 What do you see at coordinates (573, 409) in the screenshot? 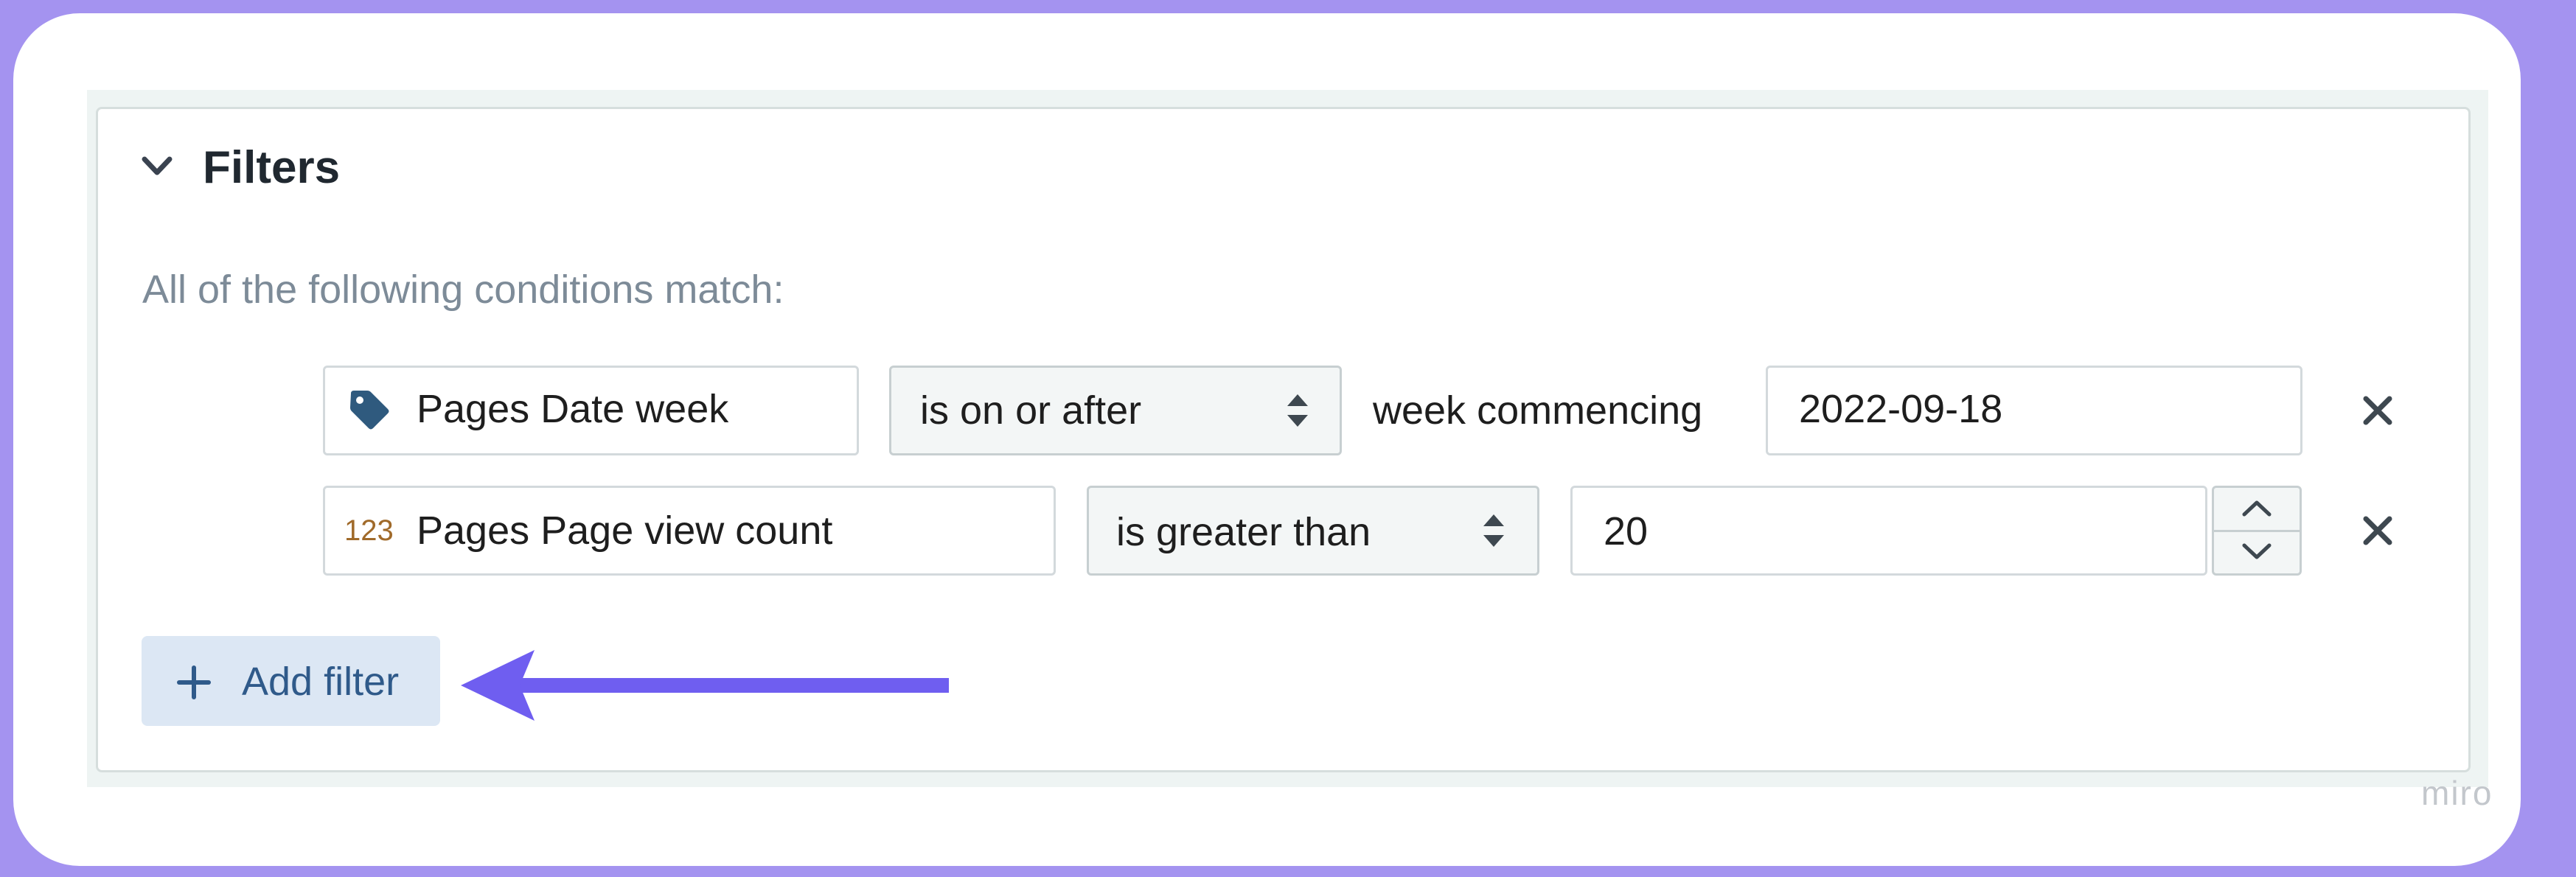
I see `filter-field-label: Pages Date week` at bounding box center [573, 409].